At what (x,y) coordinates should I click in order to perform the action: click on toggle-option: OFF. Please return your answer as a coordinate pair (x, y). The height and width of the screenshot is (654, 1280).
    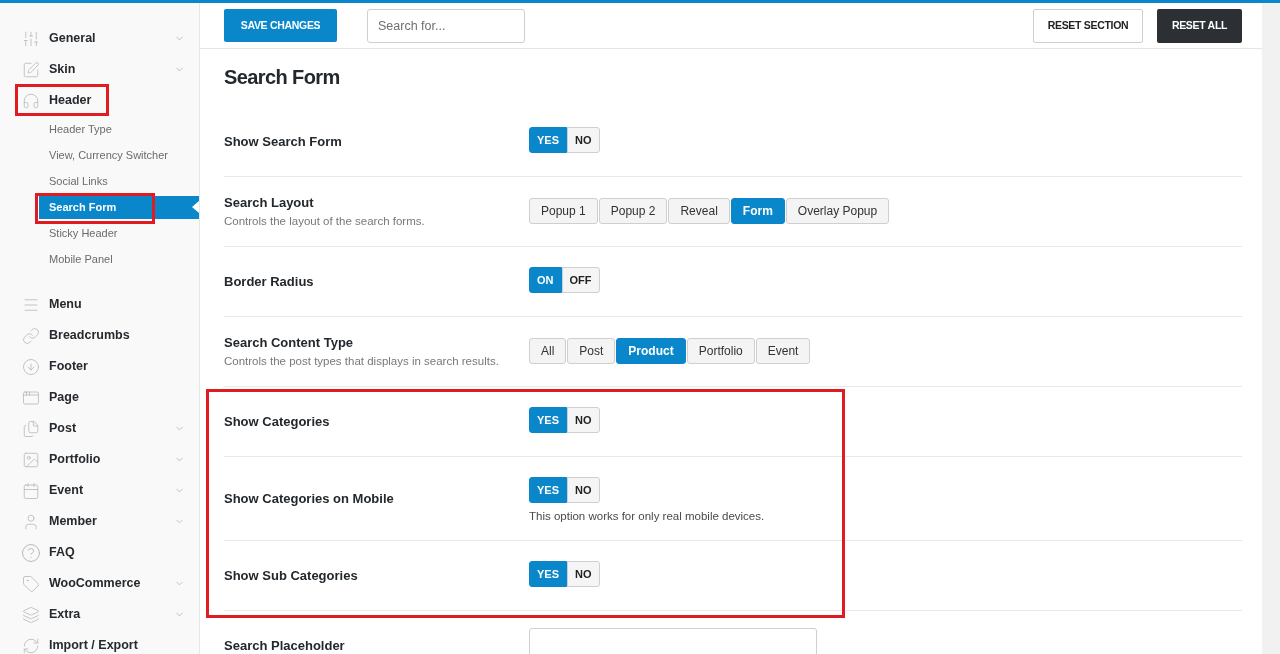
    Looking at the image, I should click on (580, 280).